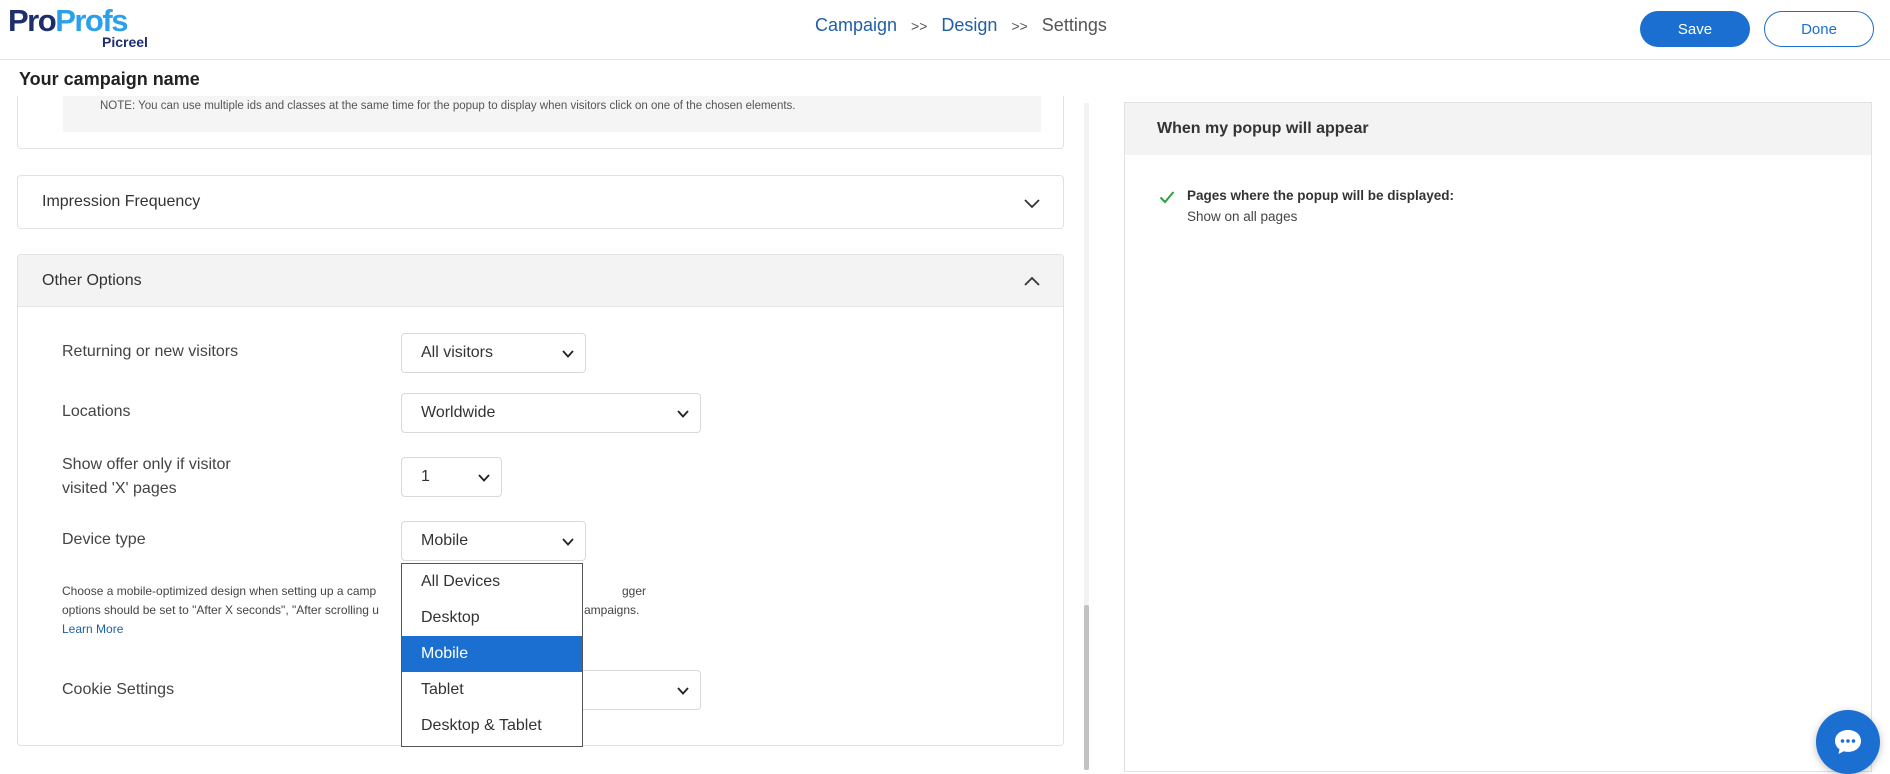 Image resolution: width=1890 pixels, height=774 pixels. What do you see at coordinates (104, 539) in the screenshot?
I see `device-type-label: Device type` at bounding box center [104, 539].